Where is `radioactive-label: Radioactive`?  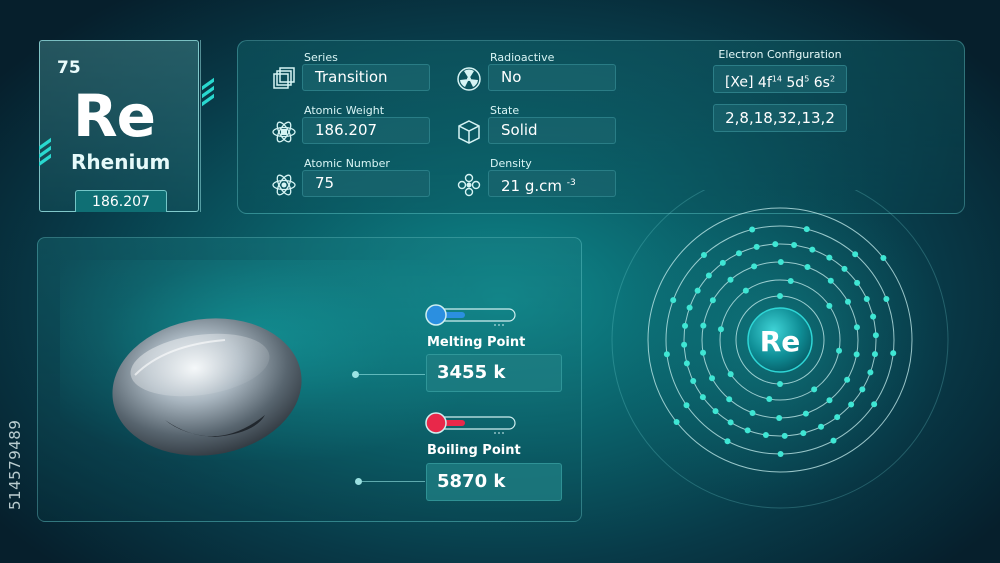
radioactive-label: Radioactive is located at coordinates (522, 57).